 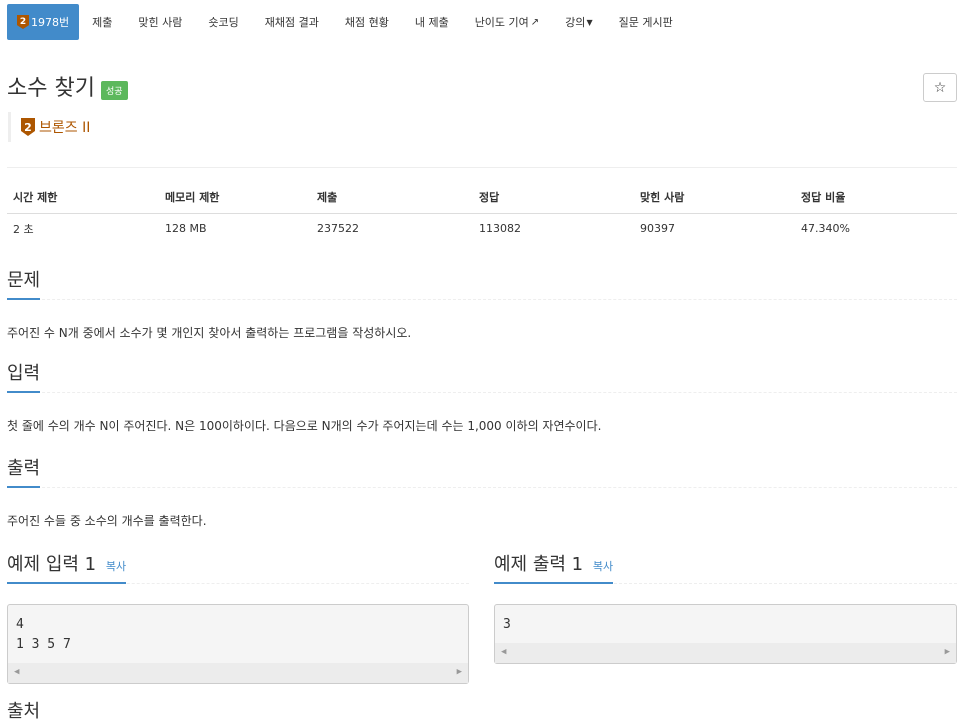 I want to click on value-memory-limit: 128 MB, so click(x=186, y=229).